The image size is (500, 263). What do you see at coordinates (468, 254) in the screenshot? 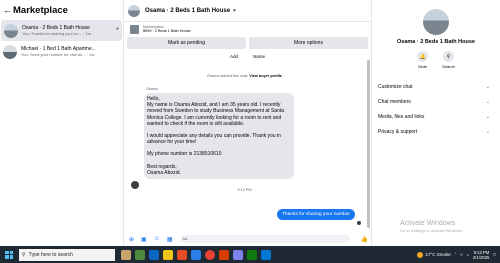
I see `volume-icon: ♪` at bounding box center [468, 254].